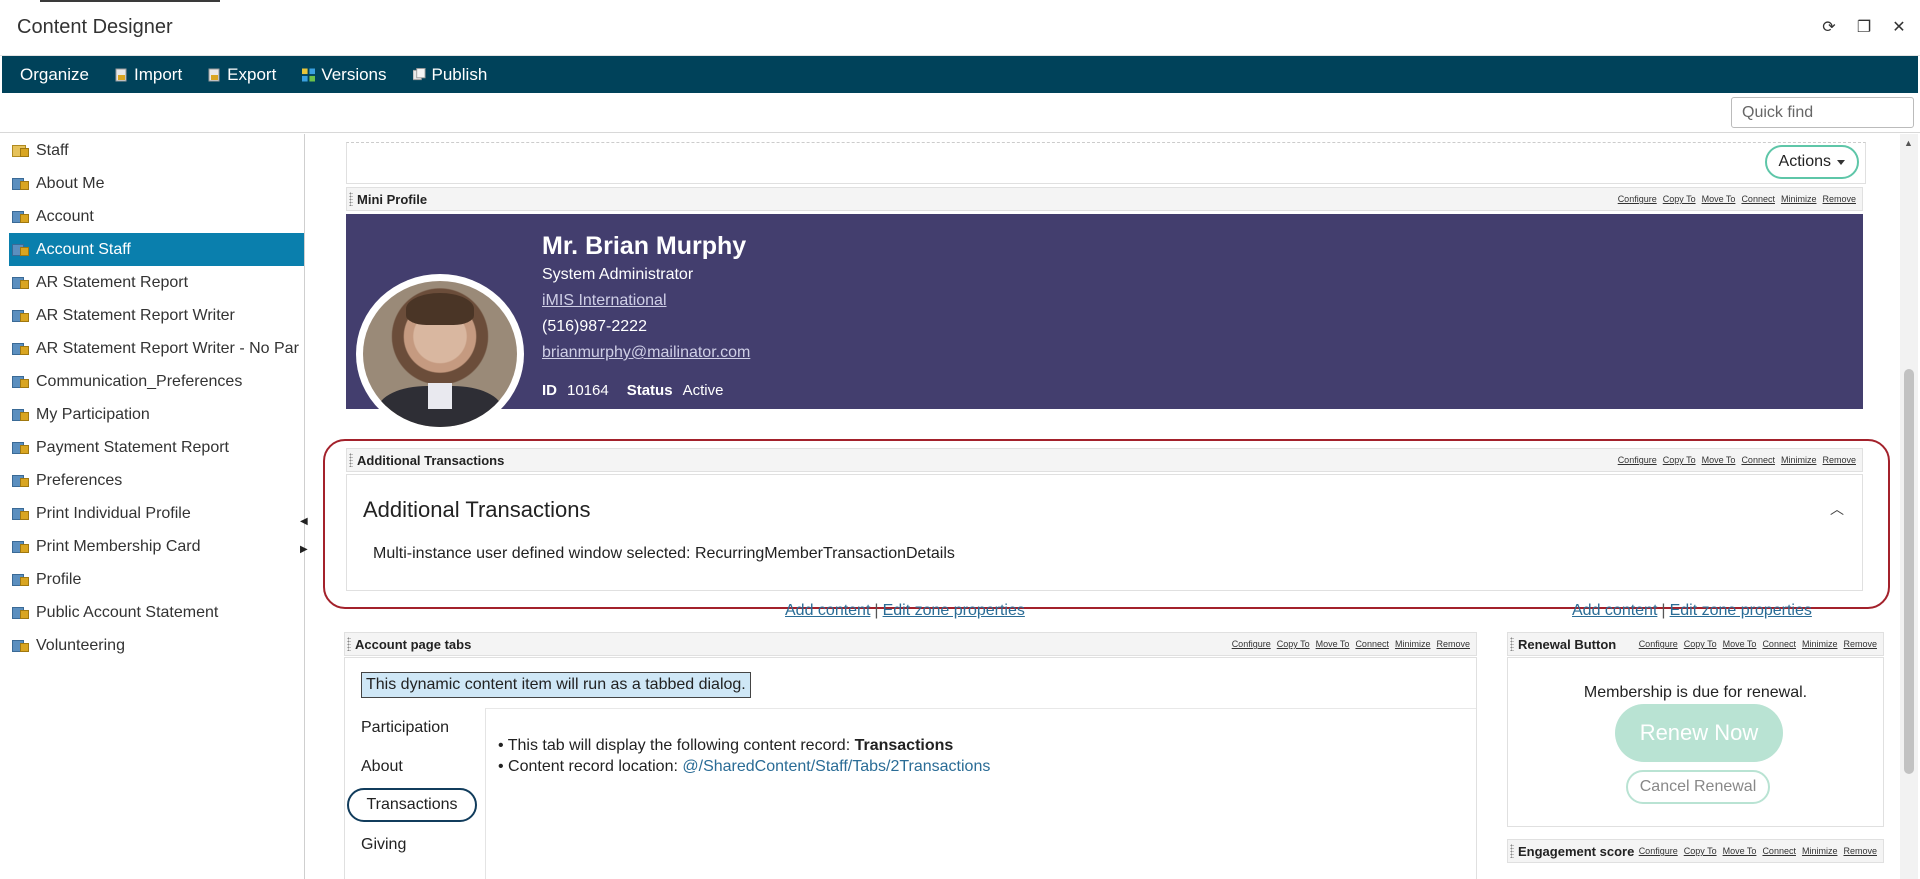 This screenshot has height=879, width=1920. I want to click on tree-item-label: Print Individual Profile, so click(113, 513).